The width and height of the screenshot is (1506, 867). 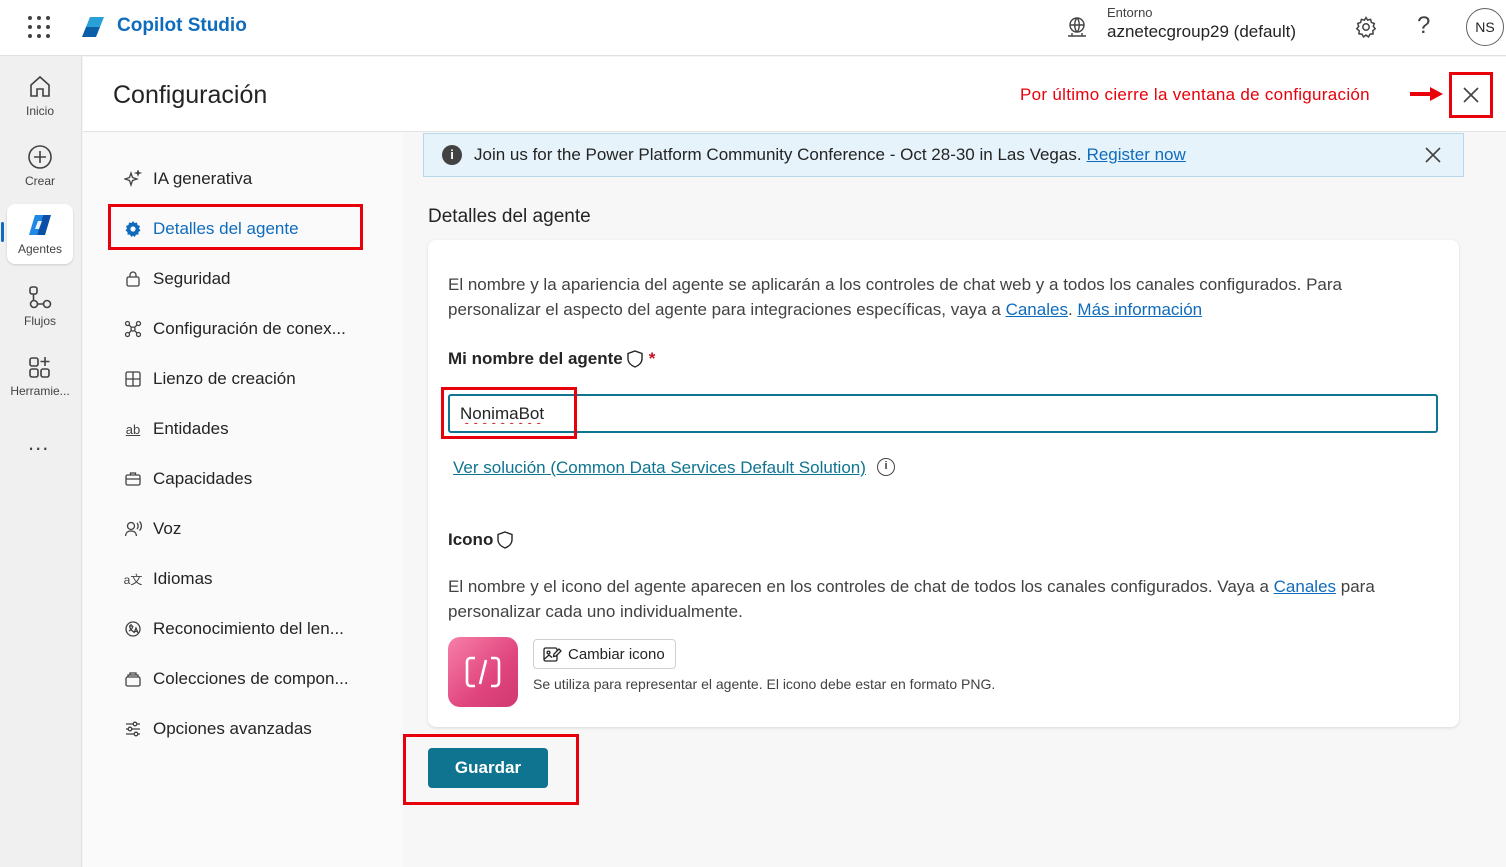 I want to click on canvas-icon, so click(x=133, y=379).